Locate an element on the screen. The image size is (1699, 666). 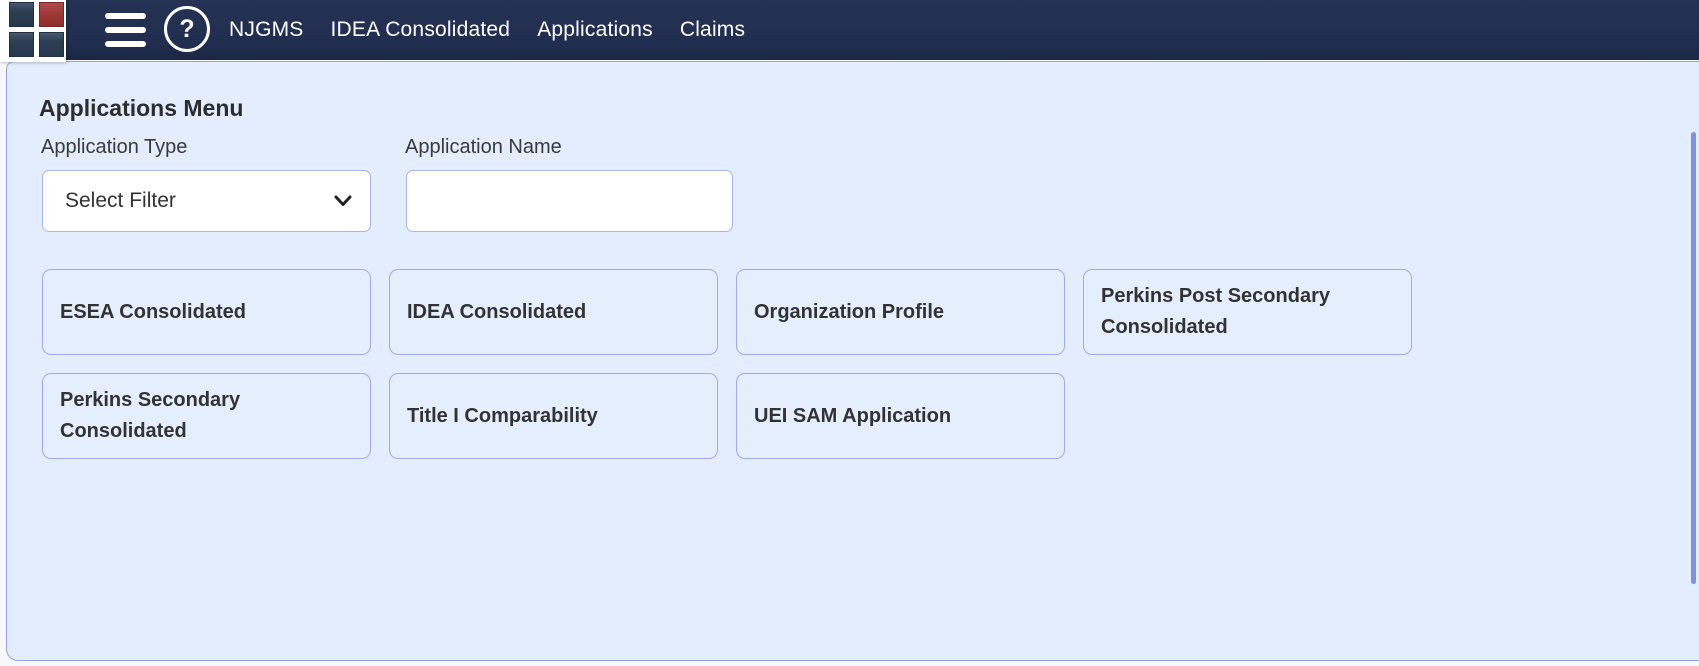
application-name-label: Application Name is located at coordinates (483, 147).